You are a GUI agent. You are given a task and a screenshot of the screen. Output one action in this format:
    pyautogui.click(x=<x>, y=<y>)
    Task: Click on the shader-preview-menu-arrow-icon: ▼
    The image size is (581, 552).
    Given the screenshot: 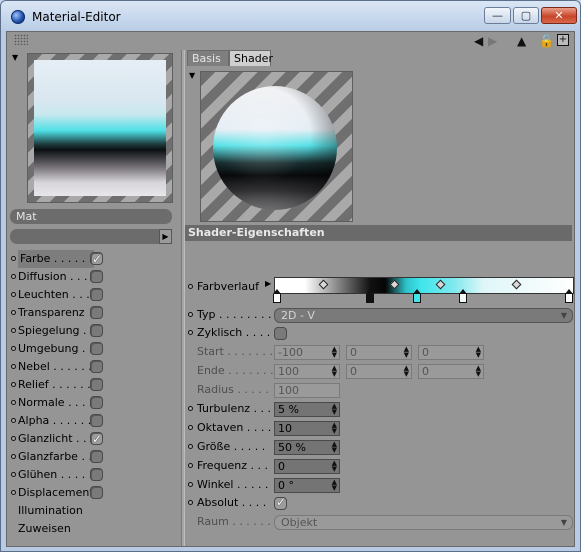 What is the action you would take?
    pyautogui.click(x=192, y=75)
    